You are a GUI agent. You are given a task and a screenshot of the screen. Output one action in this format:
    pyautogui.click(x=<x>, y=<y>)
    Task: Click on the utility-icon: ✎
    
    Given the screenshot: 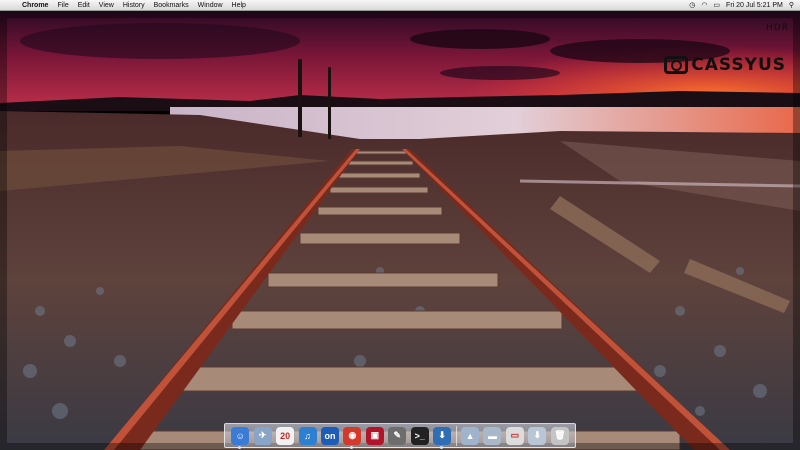 What is the action you would take?
    pyautogui.click(x=397, y=435)
    